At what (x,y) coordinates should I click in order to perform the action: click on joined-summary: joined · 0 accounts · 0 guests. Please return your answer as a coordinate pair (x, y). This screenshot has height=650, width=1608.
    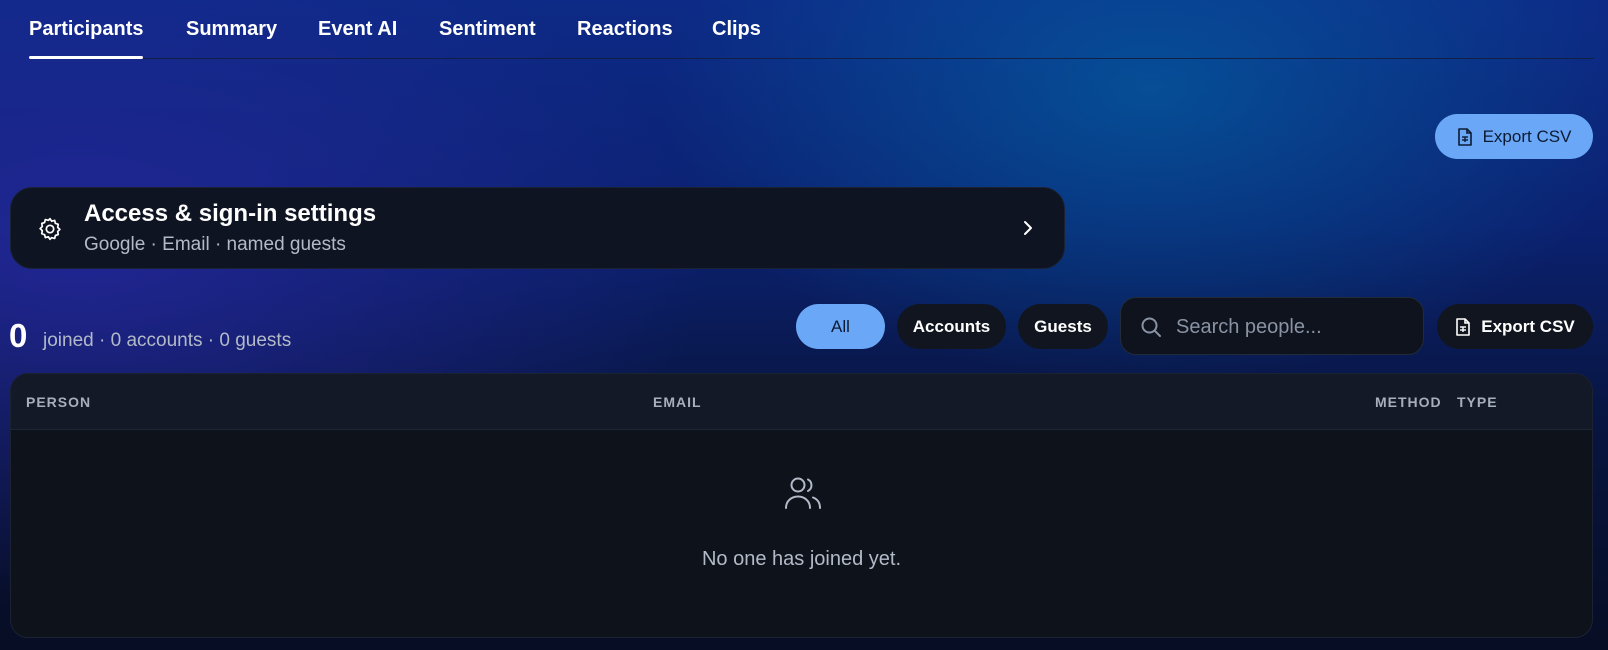
    Looking at the image, I should click on (167, 340).